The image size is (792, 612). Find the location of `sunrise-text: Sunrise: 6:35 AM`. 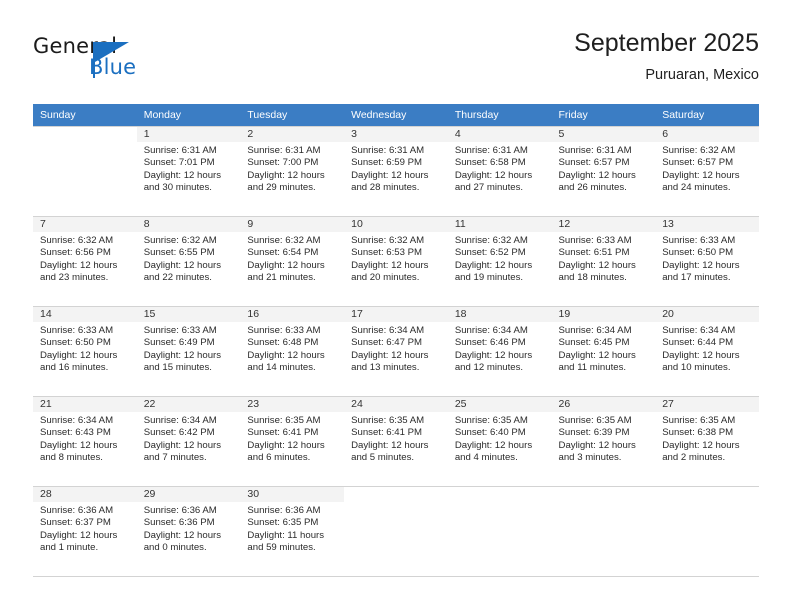

sunrise-text: Sunrise: 6:35 AM is located at coordinates (284, 420).